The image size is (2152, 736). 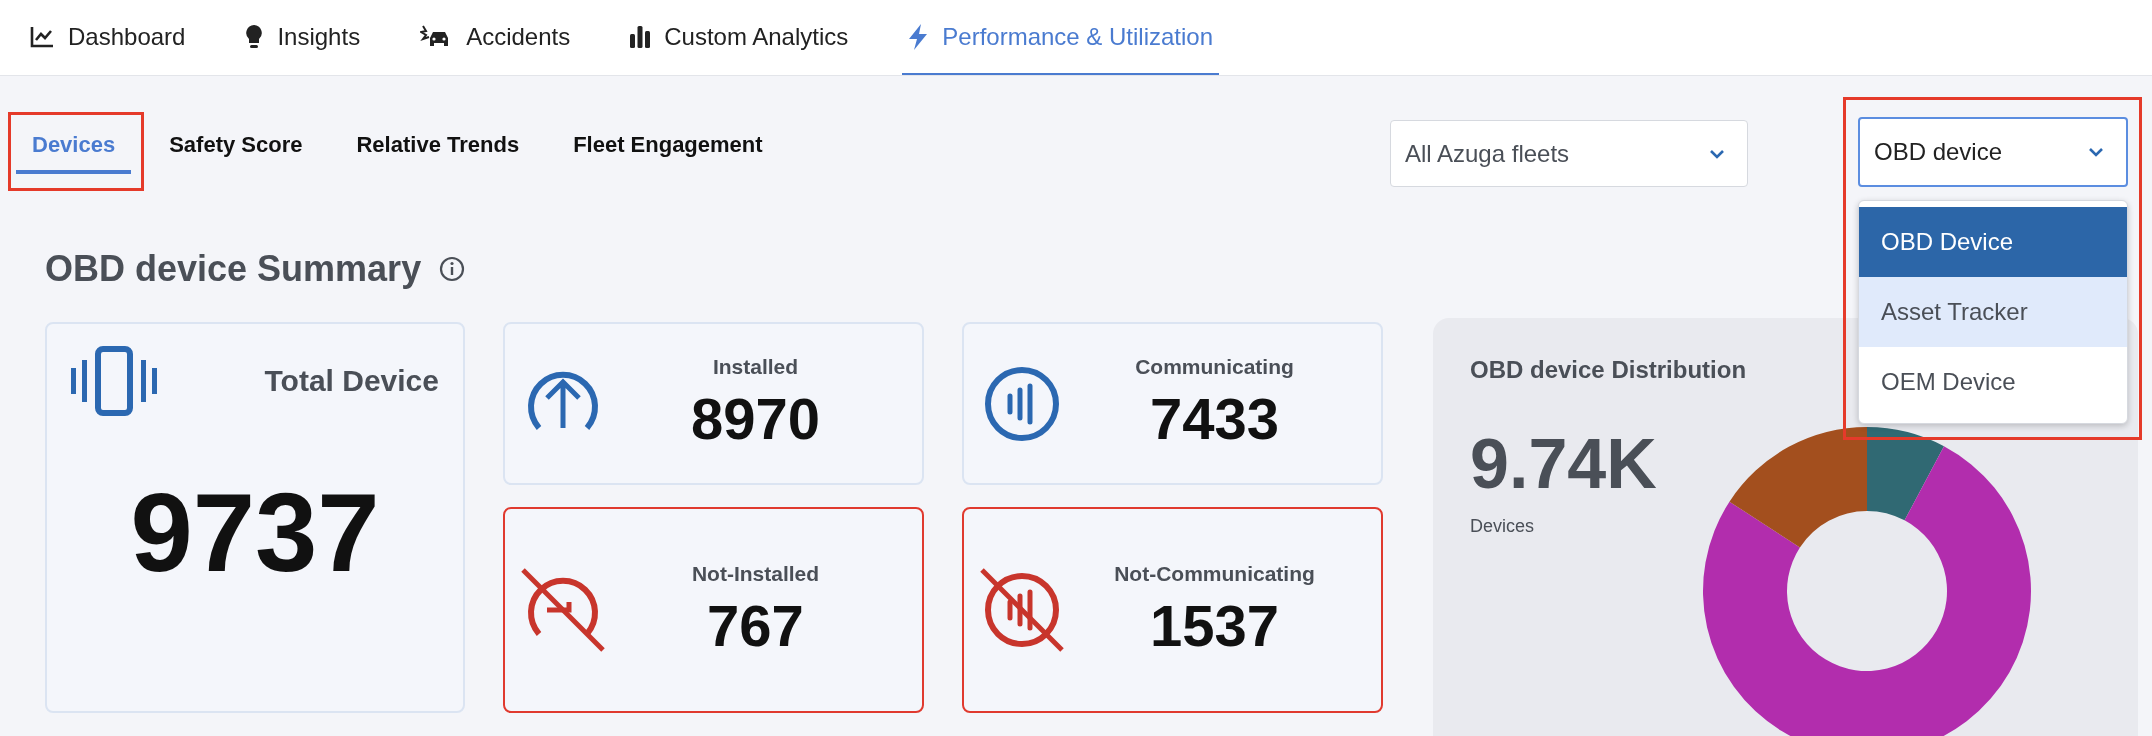 What do you see at coordinates (303, 37) in the screenshot?
I see `nav-tab: Insights` at bounding box center [303, 37].